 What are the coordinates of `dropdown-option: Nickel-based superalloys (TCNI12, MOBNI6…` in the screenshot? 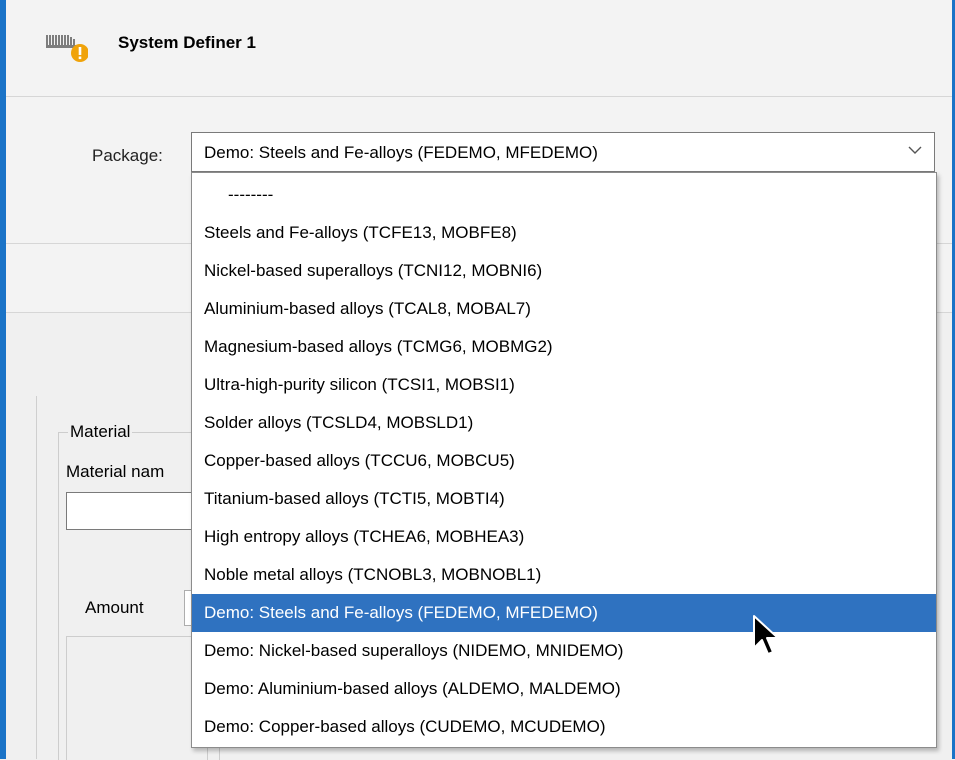 It's located at (564, 271).